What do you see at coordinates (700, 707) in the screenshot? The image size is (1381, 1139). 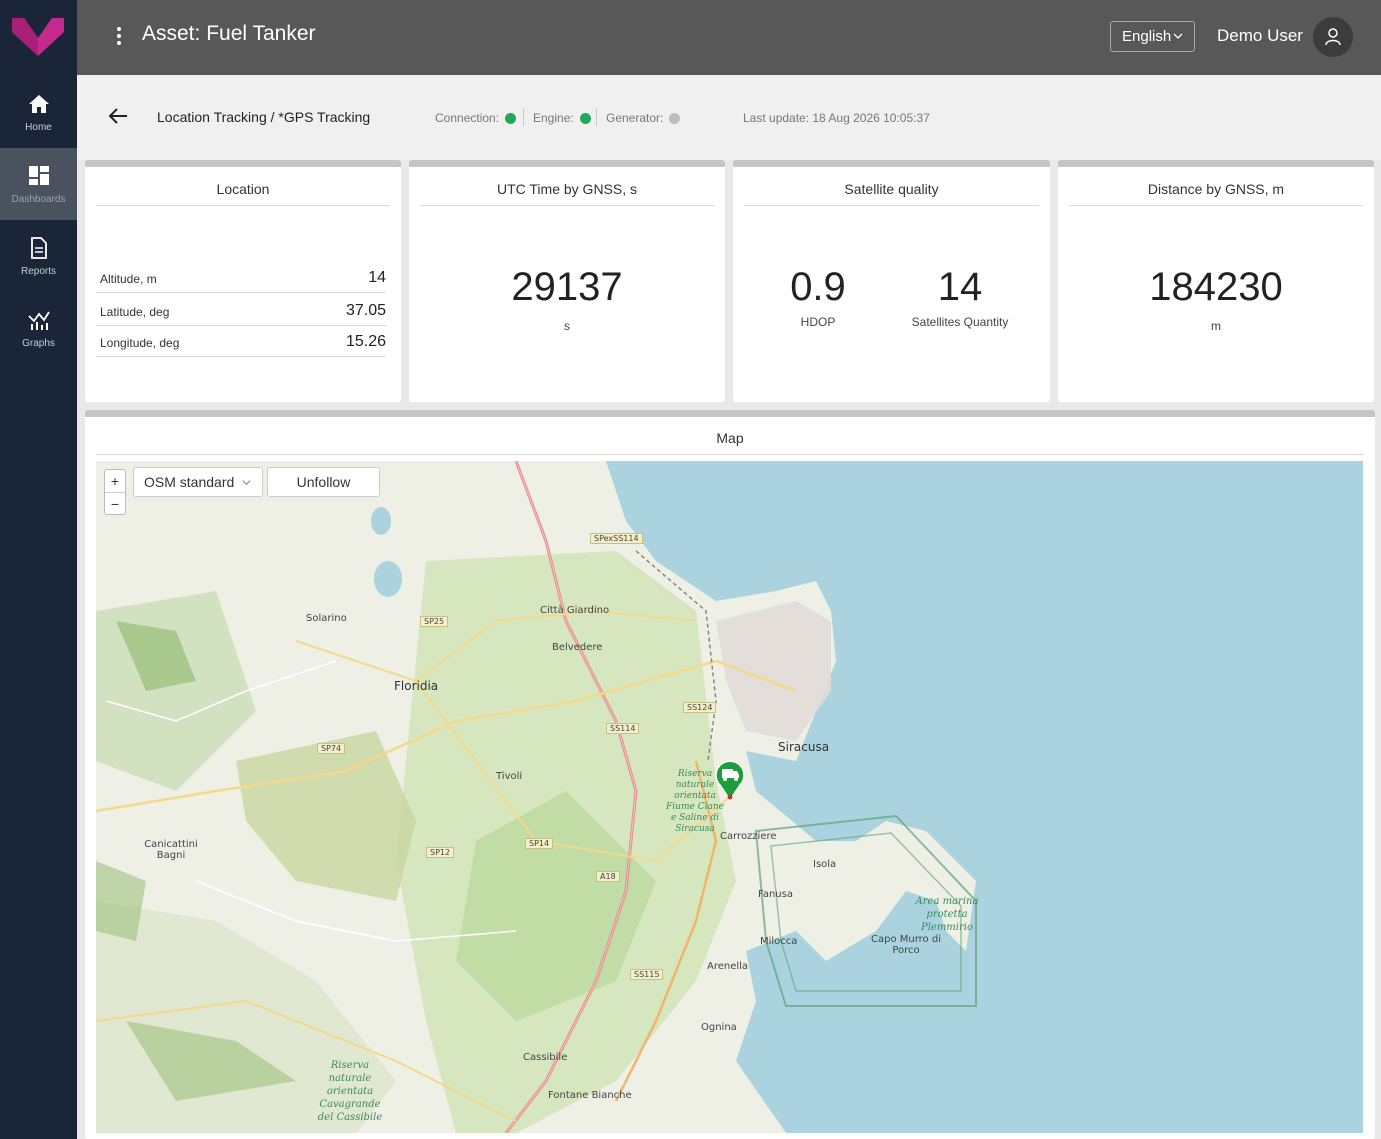 I see `road-tag: SS124` at bounding box center [700, 707].